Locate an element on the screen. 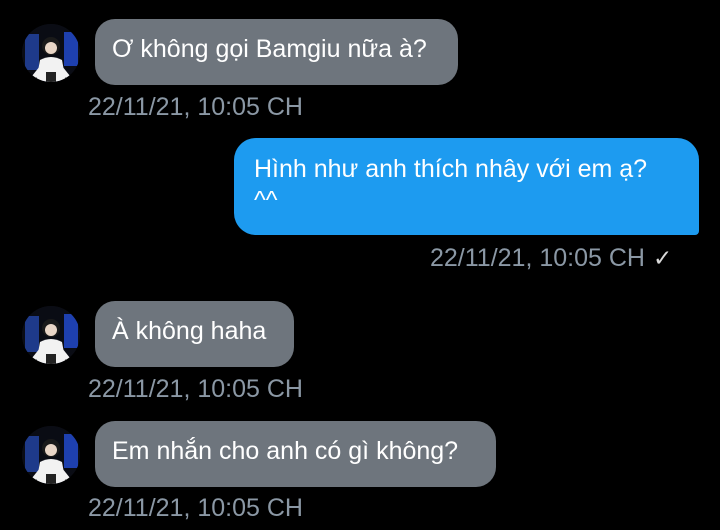 This screenshot has height=530, width=720. message-text: Hình như anh thích nhây với em ạ? ^^ is located at coordinates (451, 184).